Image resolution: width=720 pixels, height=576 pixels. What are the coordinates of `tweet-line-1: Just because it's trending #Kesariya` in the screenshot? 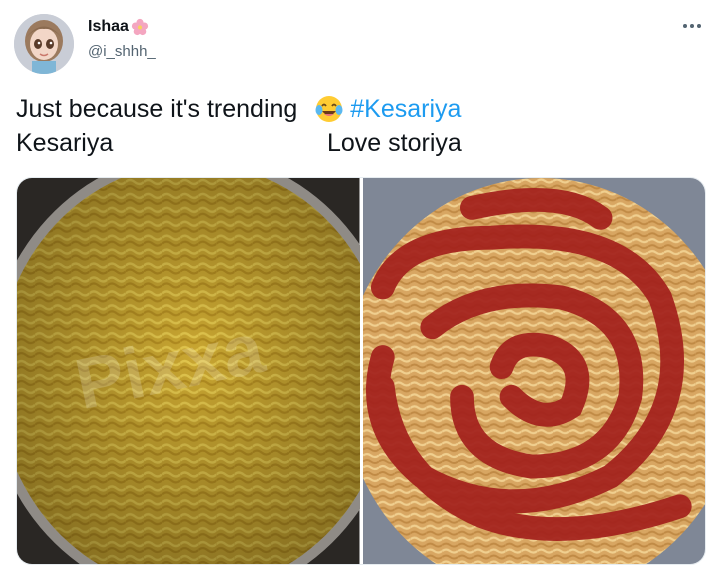 It's located at (238, 109).